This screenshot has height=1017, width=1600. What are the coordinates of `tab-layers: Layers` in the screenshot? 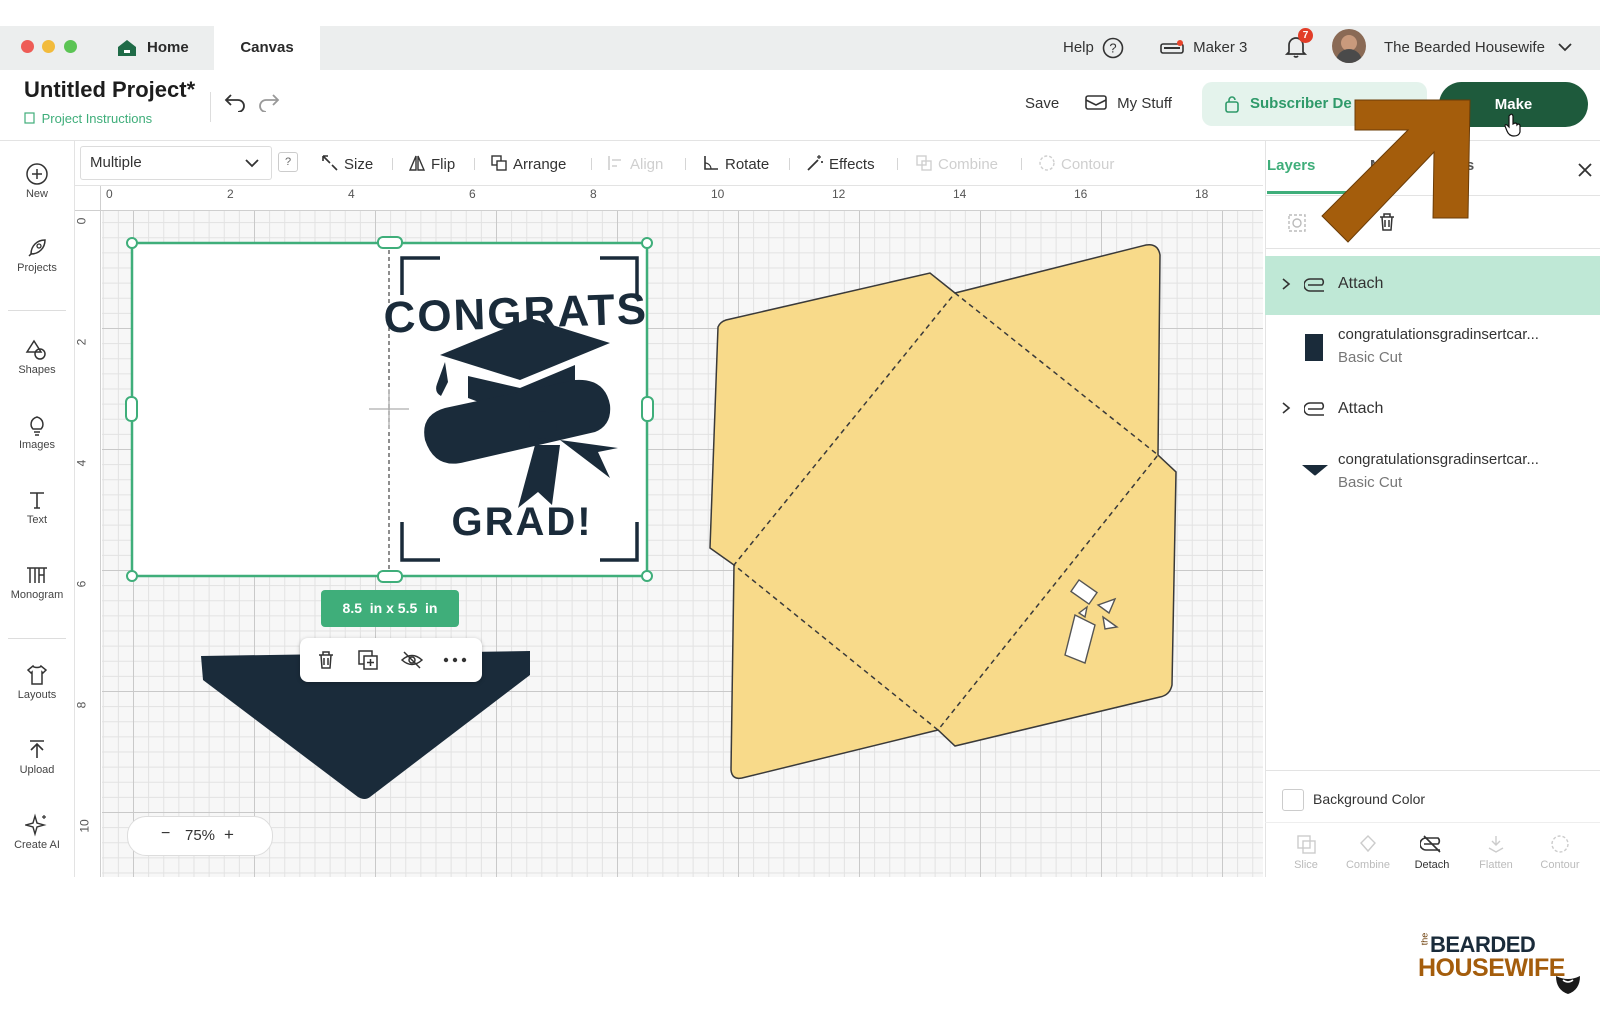 It's located at (1291, 165).